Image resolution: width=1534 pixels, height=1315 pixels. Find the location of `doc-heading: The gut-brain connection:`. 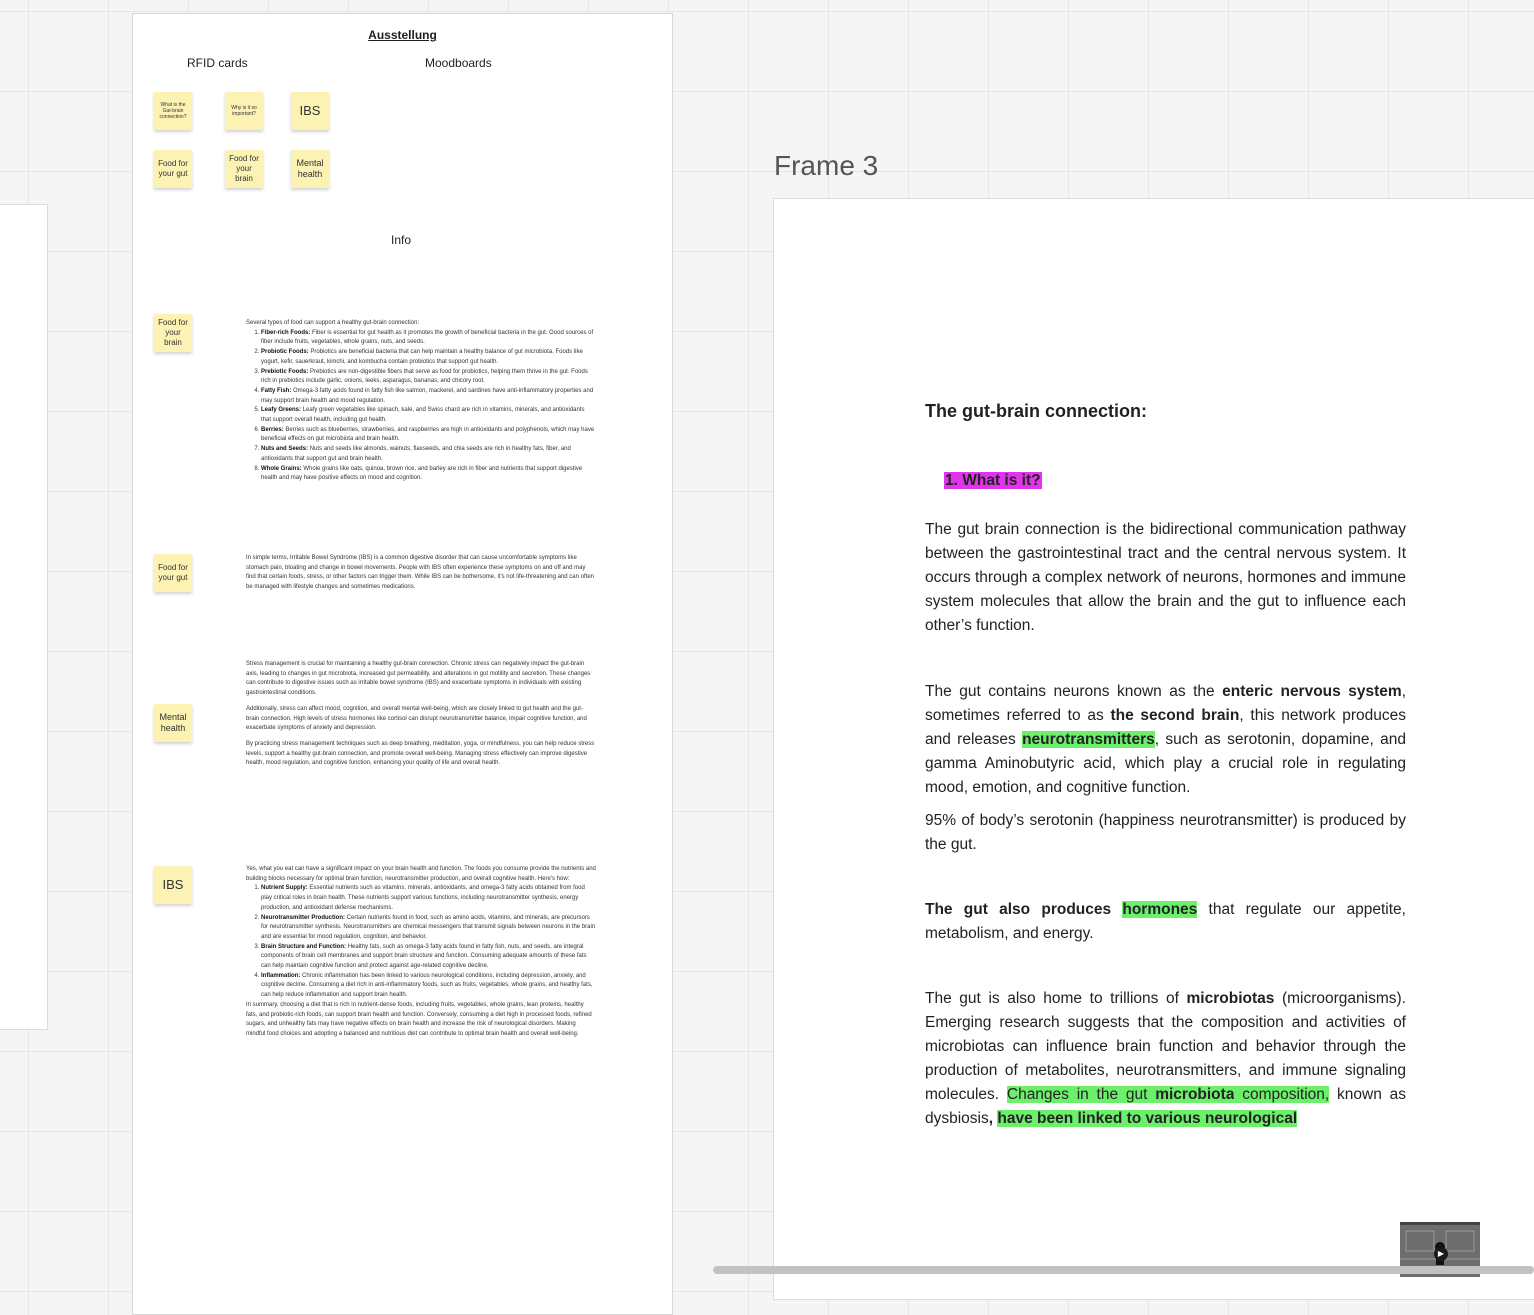

doc-heading: The gut-brain connection: is located at coordinates (1036, 411).